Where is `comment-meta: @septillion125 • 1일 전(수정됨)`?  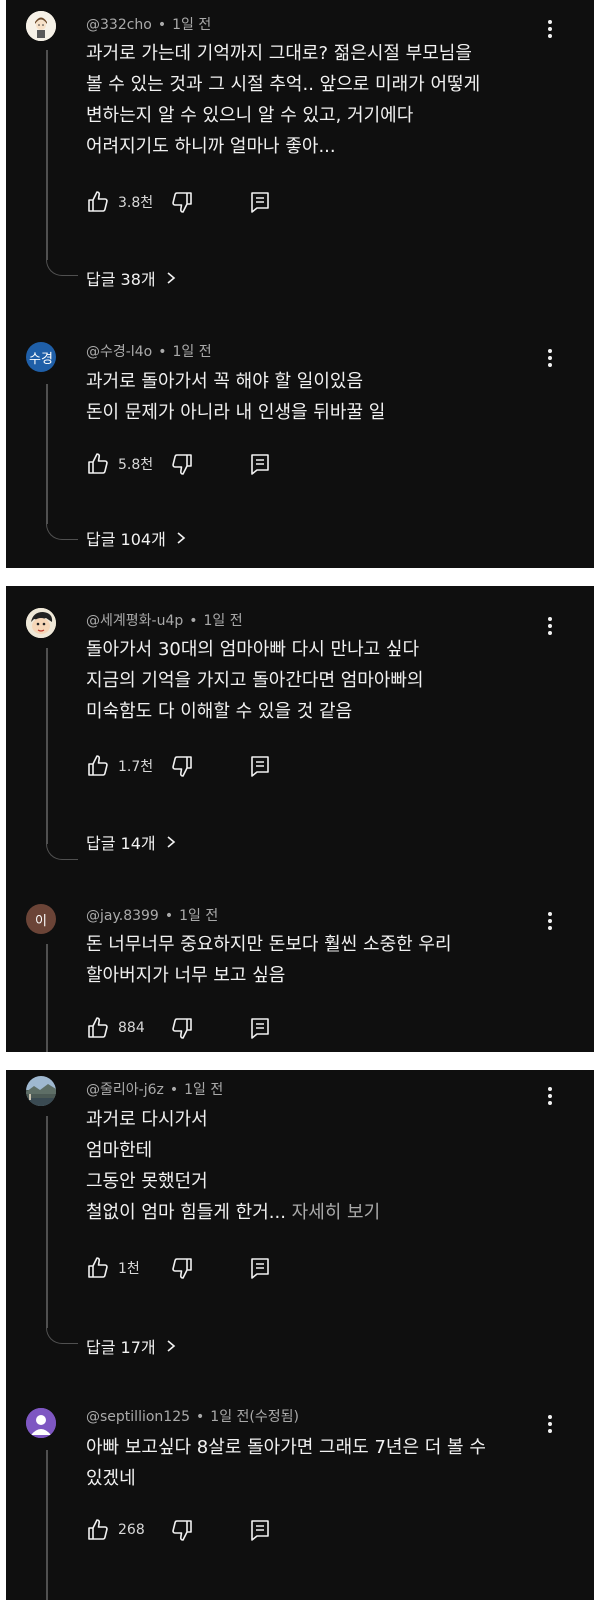
comment-meta: @septillion125 • 1일 전(수정됨) is located at coordinates (192, 1417).